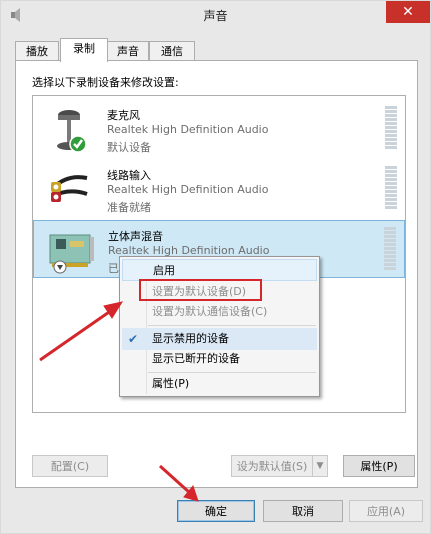  What do you see at coordinates (129, 147) in the screenshot?
I see `device-status: 默认设备` at bounding box center [129, 147].